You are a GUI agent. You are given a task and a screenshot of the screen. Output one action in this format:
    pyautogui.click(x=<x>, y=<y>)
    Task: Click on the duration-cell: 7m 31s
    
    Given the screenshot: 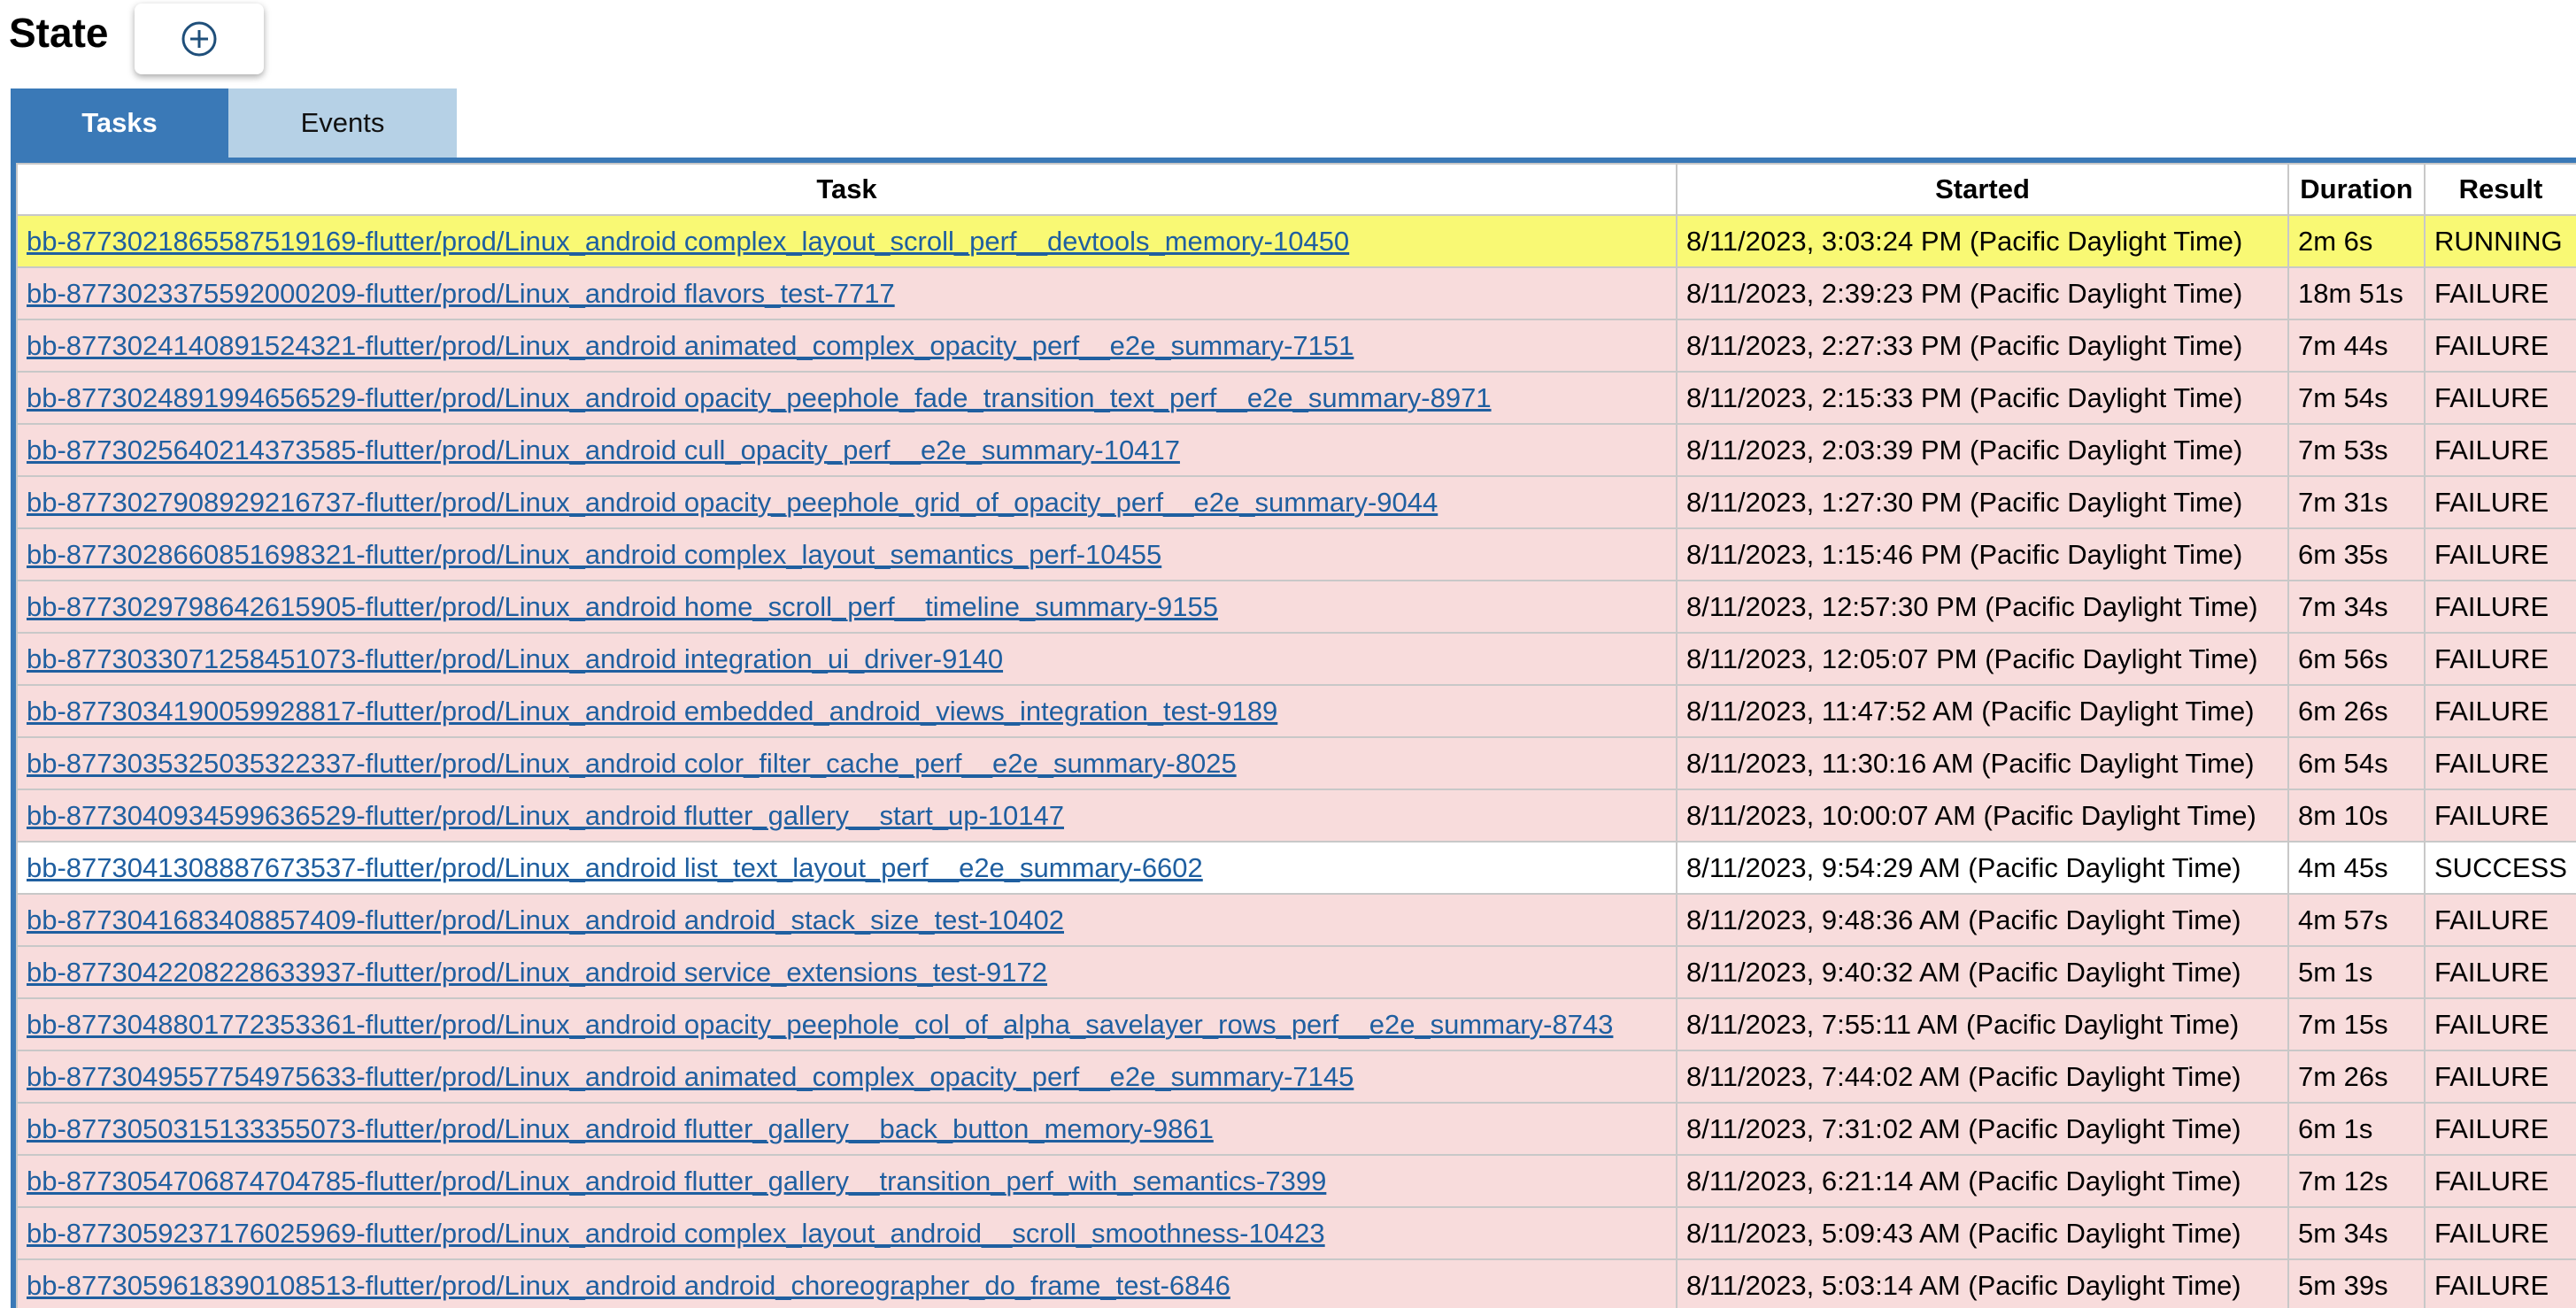 What is the action you would take?
    pyautogui.click(x=2356, y=502)
    